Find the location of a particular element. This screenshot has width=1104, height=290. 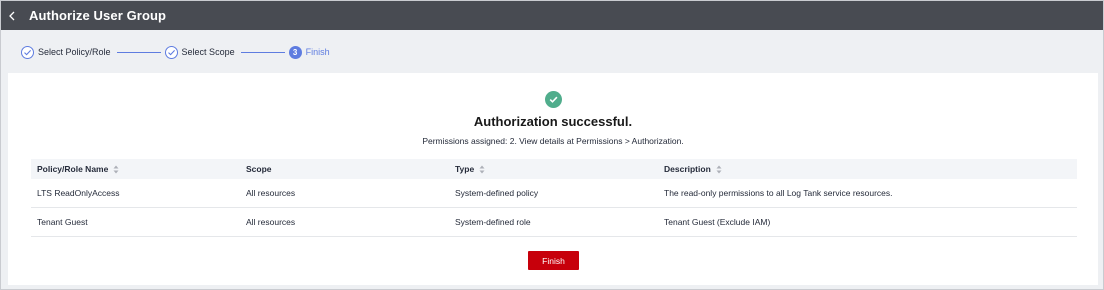

cell-type: System-defined role is located at coordinates (493, 222).